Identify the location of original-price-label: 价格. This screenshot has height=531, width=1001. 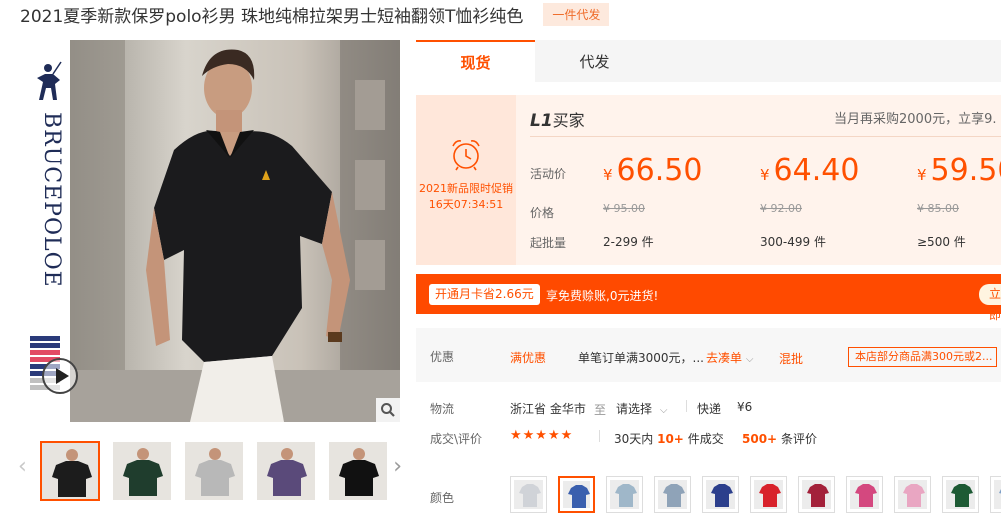
(542, 213).